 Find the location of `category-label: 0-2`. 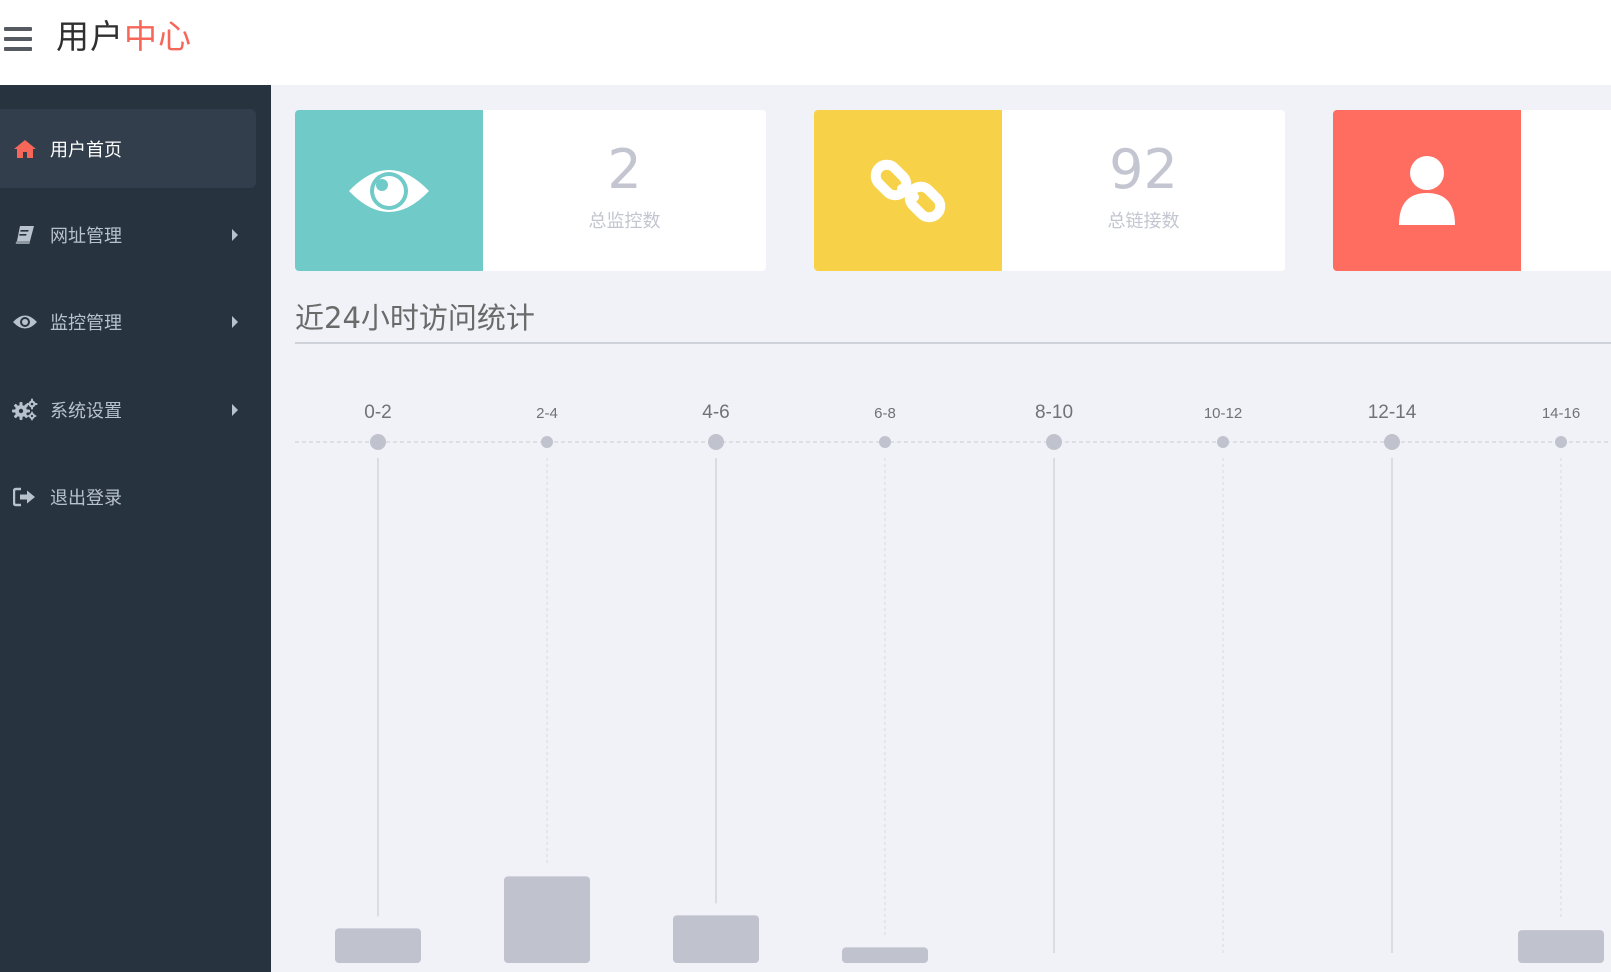

category-label: 0-2 is located at coordinates (377, 412).